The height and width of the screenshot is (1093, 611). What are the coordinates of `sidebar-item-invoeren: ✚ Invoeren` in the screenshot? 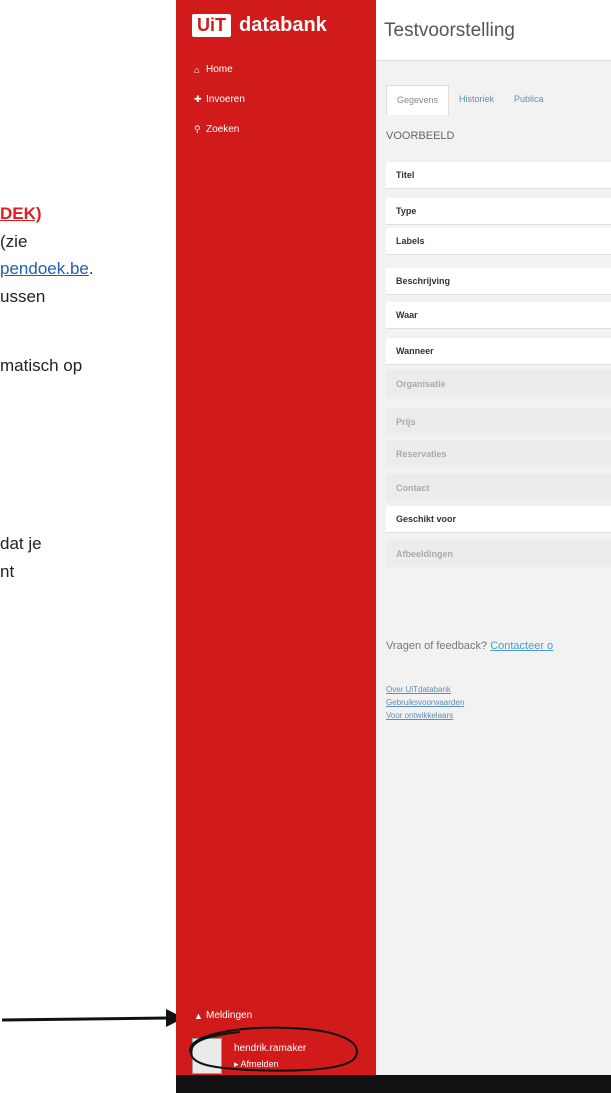 It's located at (219, 99).